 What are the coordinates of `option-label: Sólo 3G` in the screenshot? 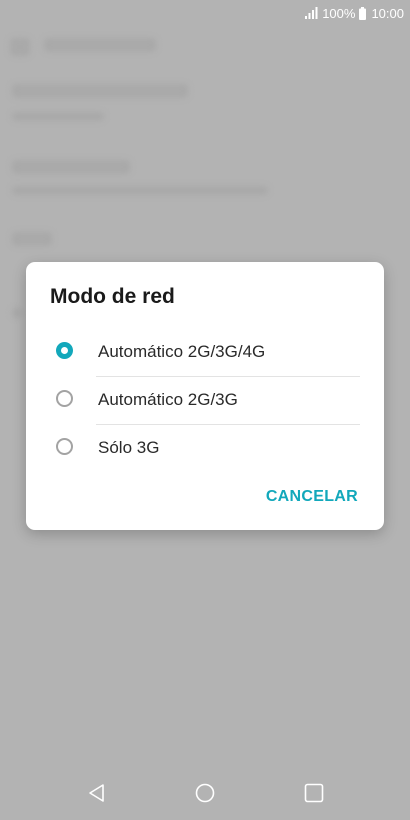 It's located at (129, 447).